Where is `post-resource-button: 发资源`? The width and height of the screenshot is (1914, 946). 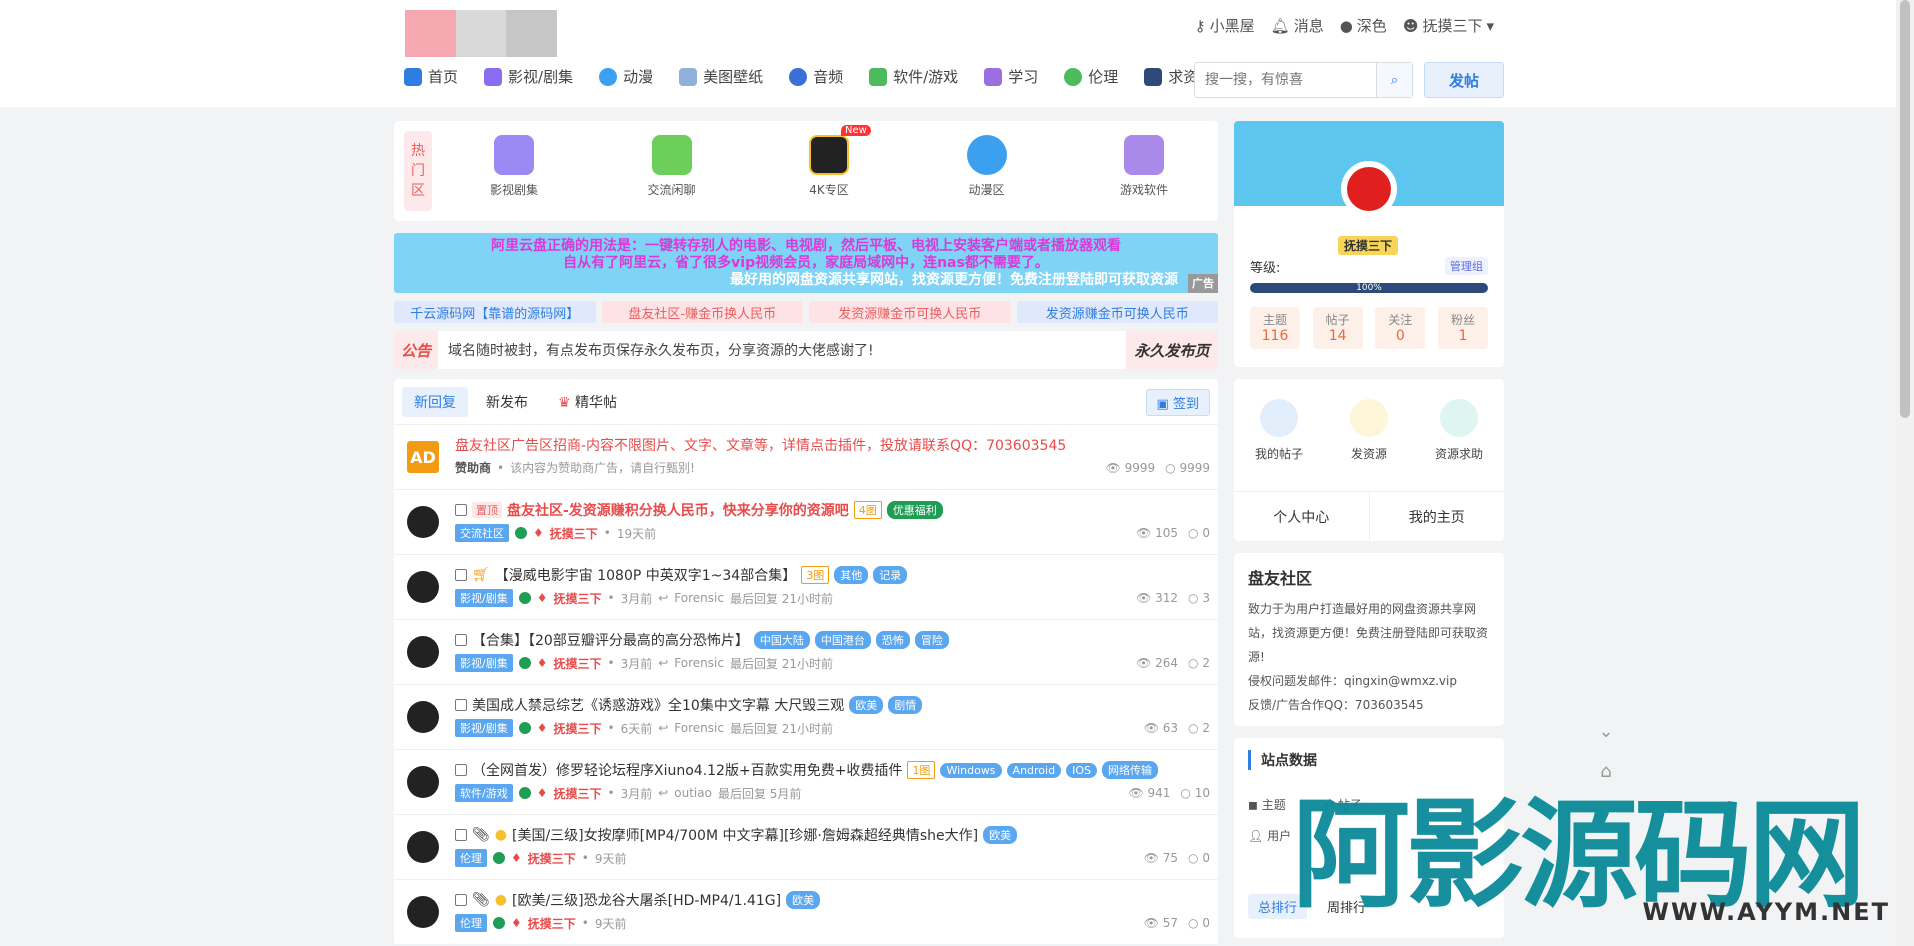
post-resource-button: 发资源 is located at coordinates (1369, 430).